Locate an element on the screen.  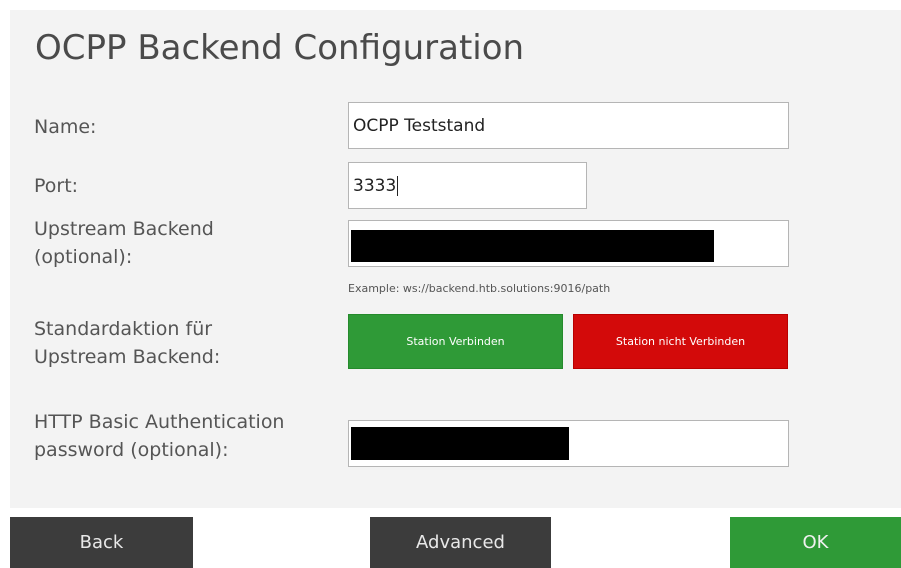
advanced-button-label: Advanced is located at coordinates (460, 542).